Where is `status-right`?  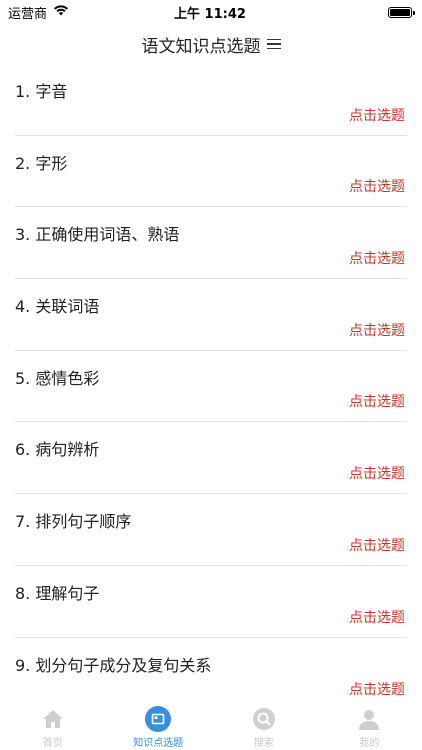 status-right is located at coordinates (353, 12).